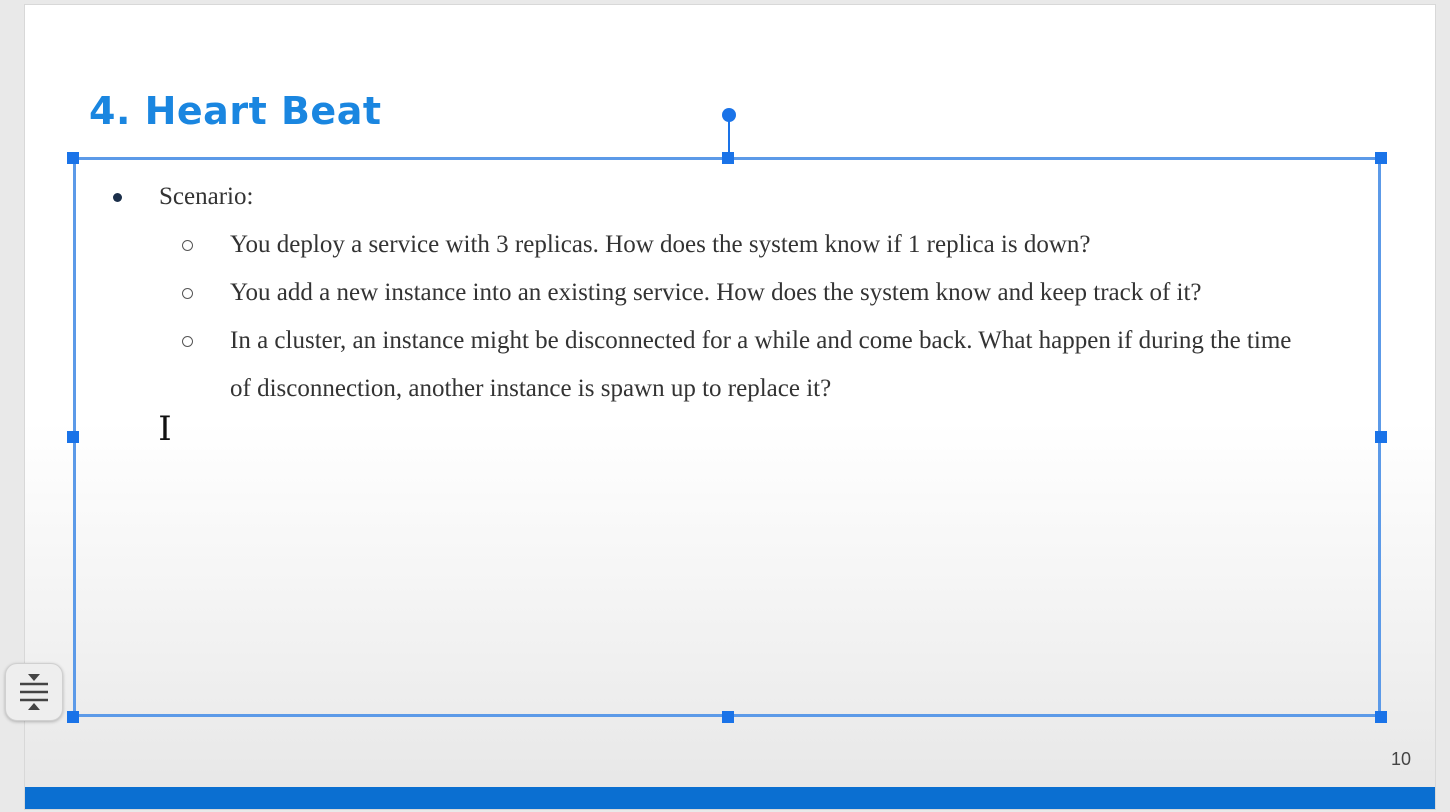 The height and width of the screenshot is (812, 1450). What do you see at coordinates (73, 437) in the screenshot?
I see `resize-handle-left` at bounding box center [73, 437].